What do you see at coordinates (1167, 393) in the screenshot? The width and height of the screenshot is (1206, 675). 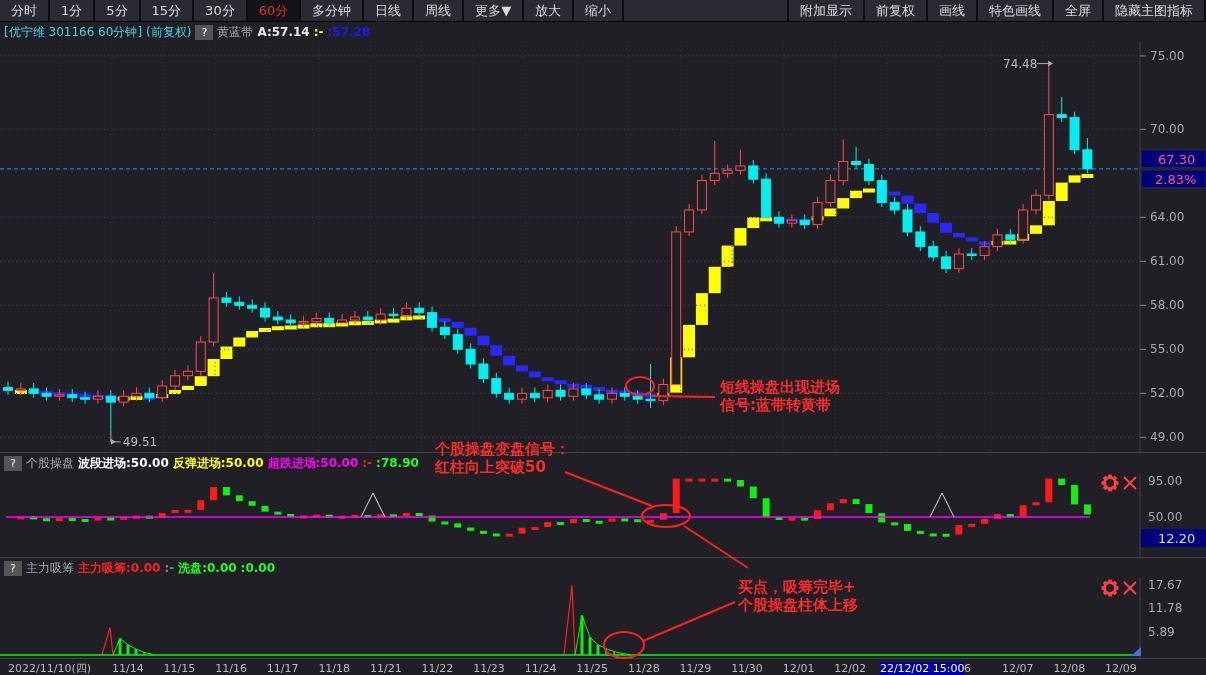 I see `price-axis-label: 52.00` at bounding box center [1167, 393].